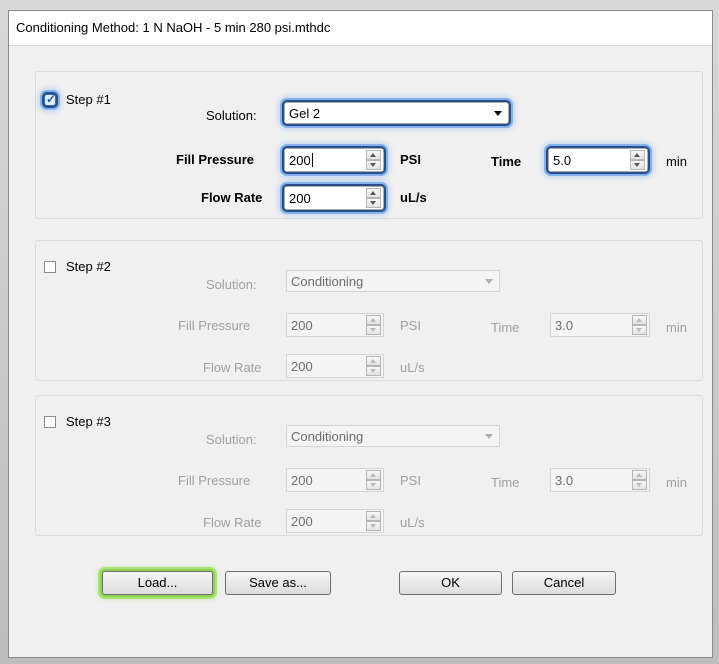 This screenshot has height=664, width=719. What do you see at coordinates (312, 160) in the screenshot?
I see `text-caret` at bounding box center [312, 160].